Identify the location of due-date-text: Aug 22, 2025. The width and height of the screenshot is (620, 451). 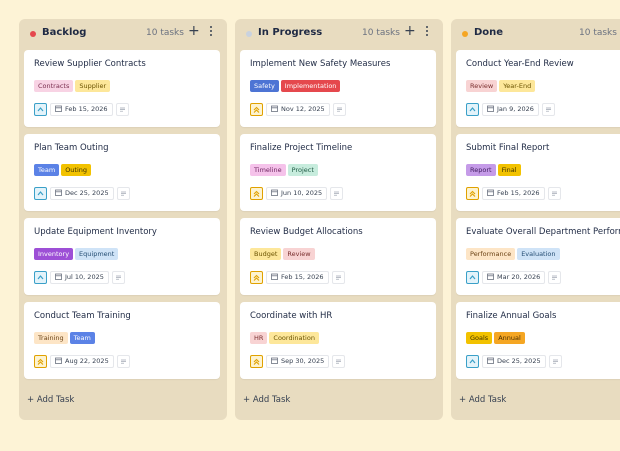
(87, 361).